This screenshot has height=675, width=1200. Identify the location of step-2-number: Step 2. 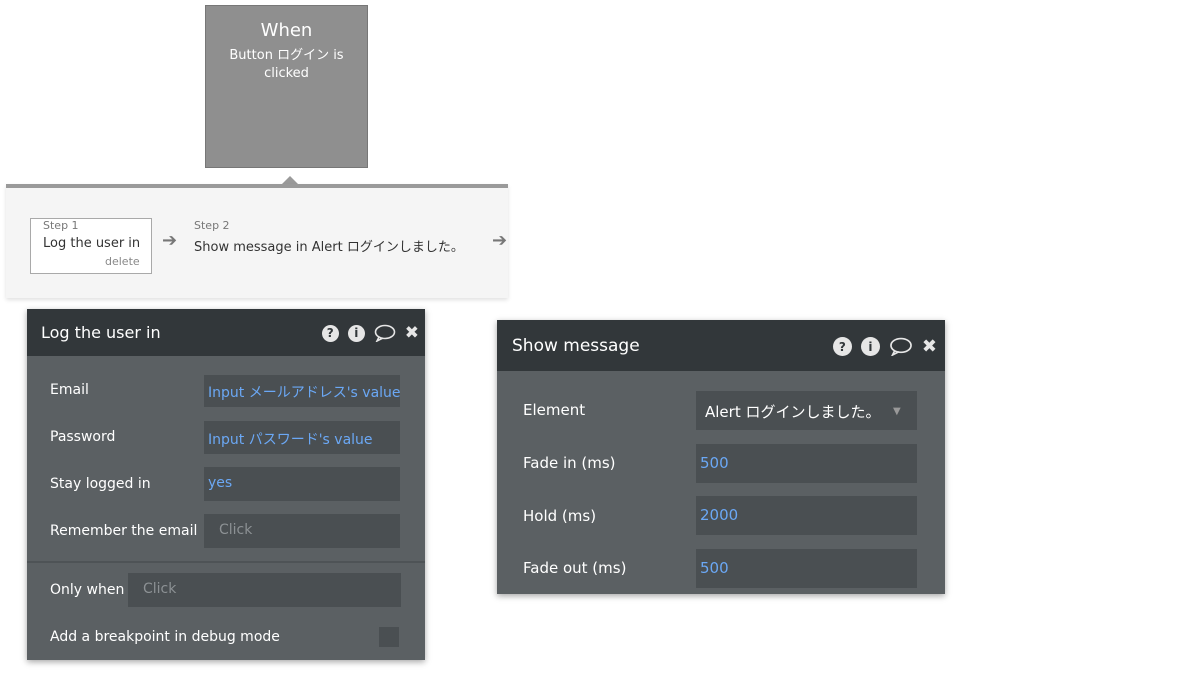
(212, 225).